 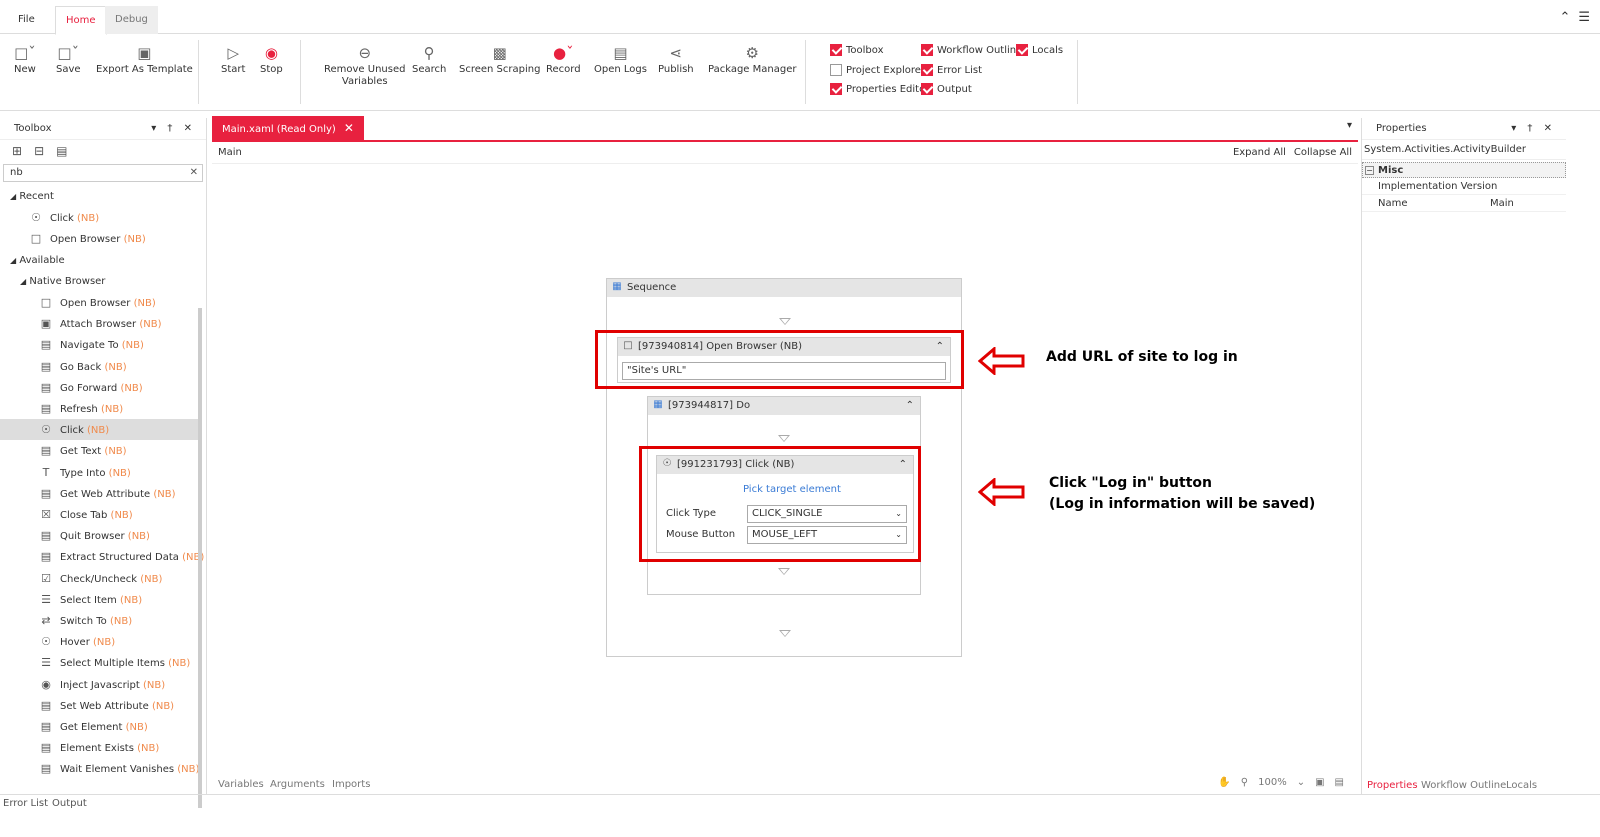 I want to click on annotation-click-1: Click "Log in" button, so click(x=1130, y=483).